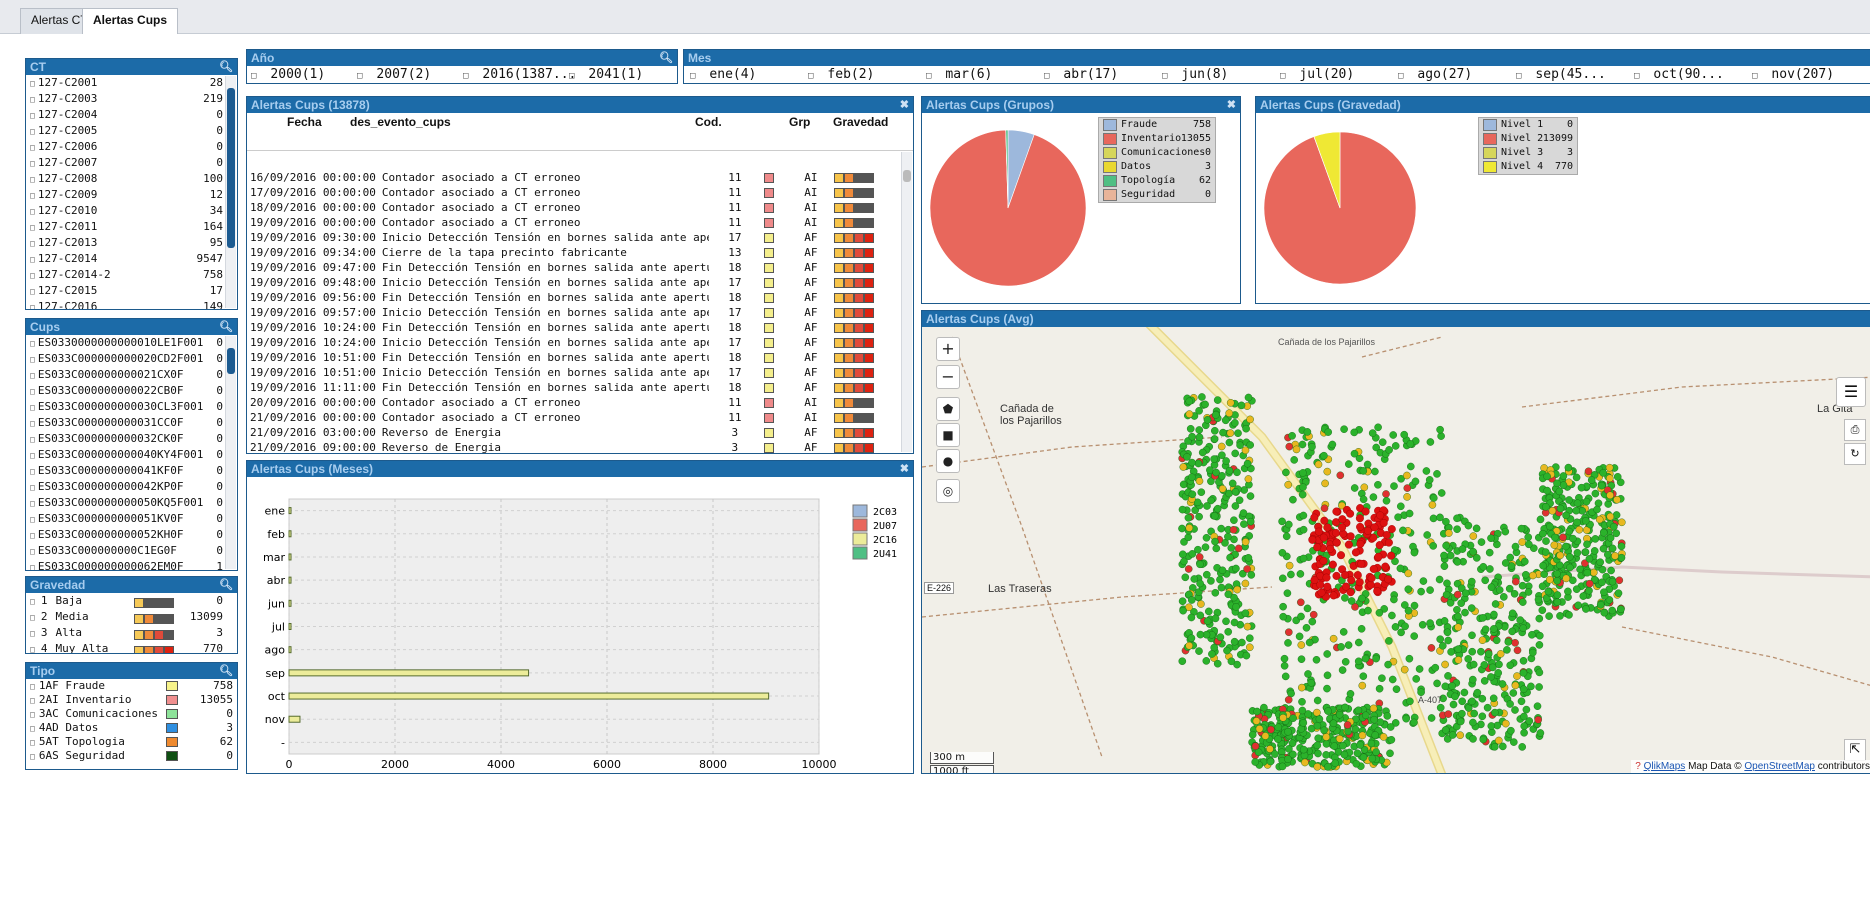 The height and width of the screenshot is (919, 1870). Describe the element at coordinates (131, 601) in the screenshot. I see `gravedad-item: □ 1 Baja 0` at that location.